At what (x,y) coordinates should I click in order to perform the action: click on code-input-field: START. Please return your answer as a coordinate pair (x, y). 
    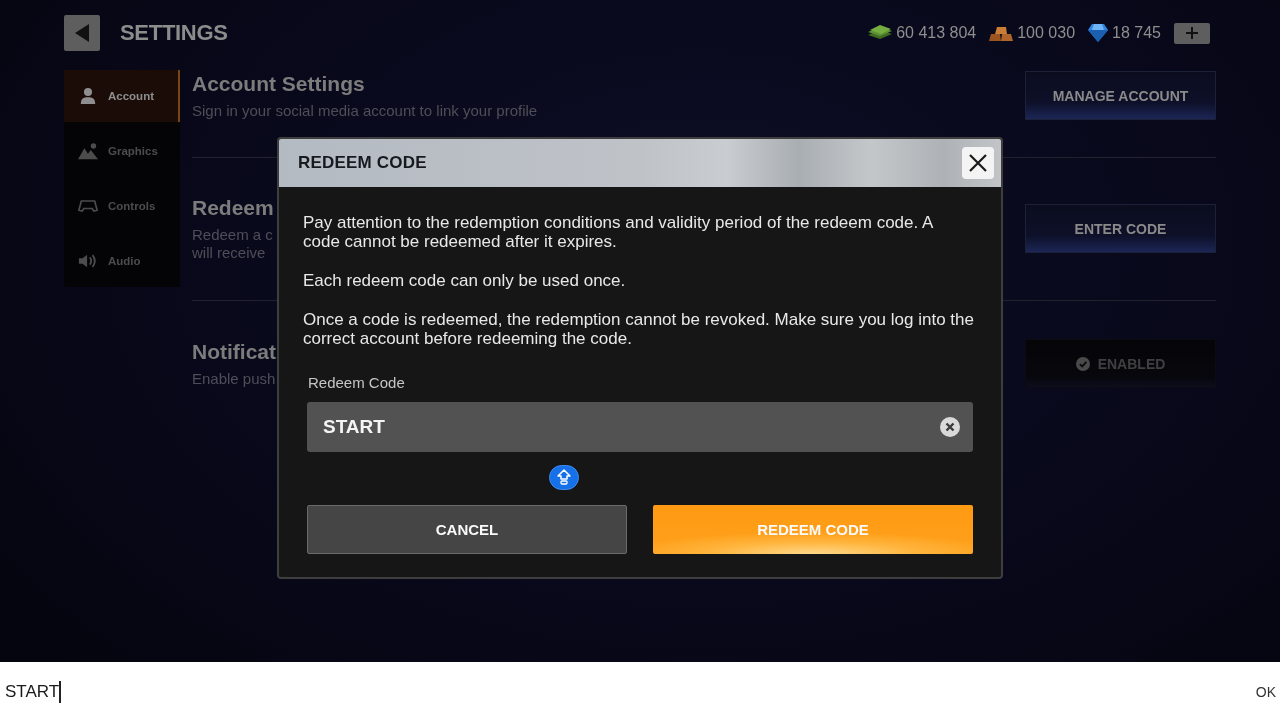
    Looking at the image, I should click on (640, 427).